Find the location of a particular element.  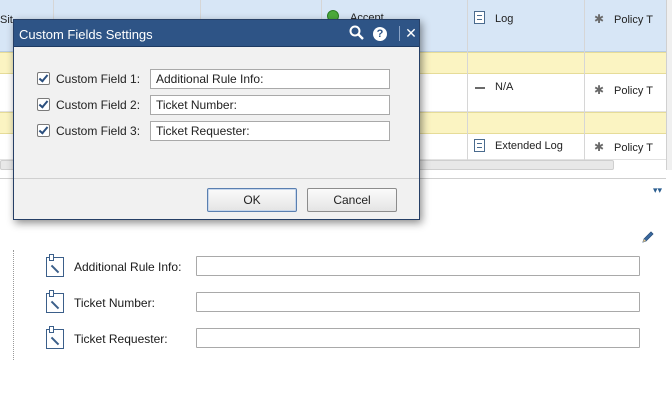

vertical-scrollbar is located at coordinates (669, 85).